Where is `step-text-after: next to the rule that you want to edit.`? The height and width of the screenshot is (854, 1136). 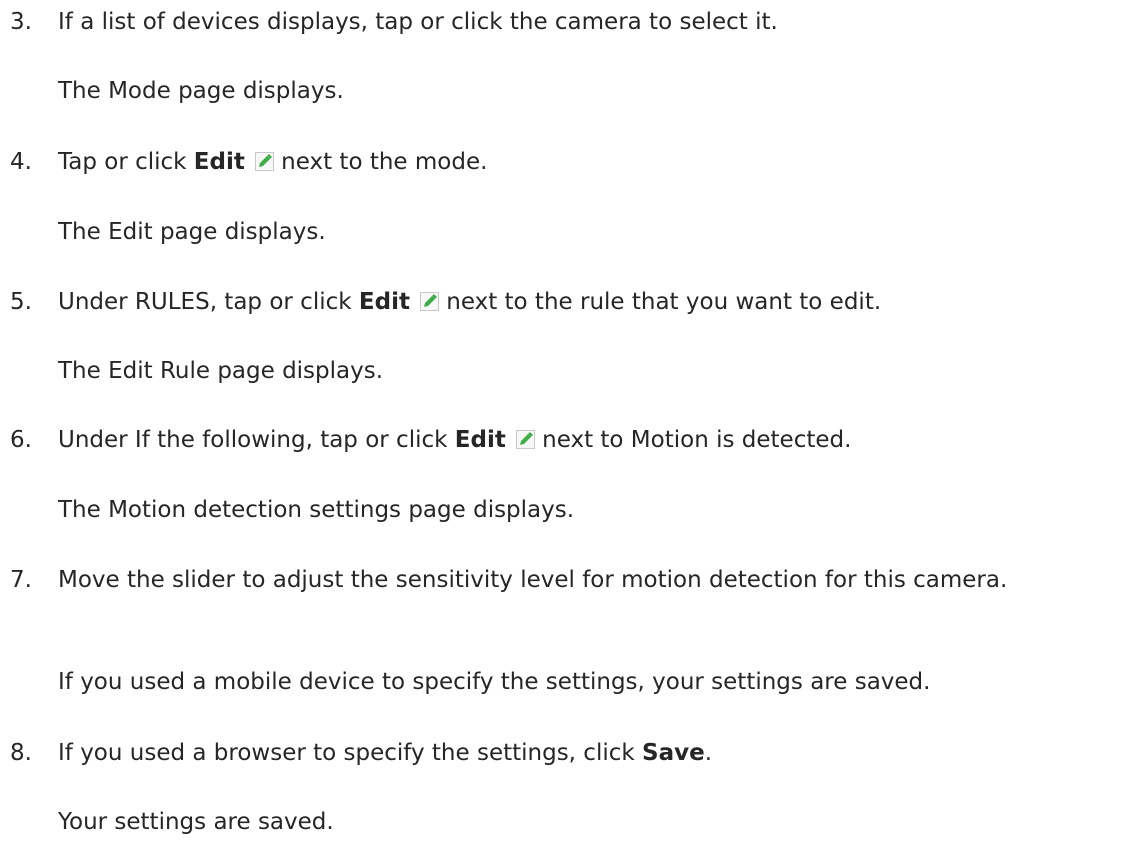 step-text-after: next to the rule that you want to edit. is located at coordinates (664, 302).